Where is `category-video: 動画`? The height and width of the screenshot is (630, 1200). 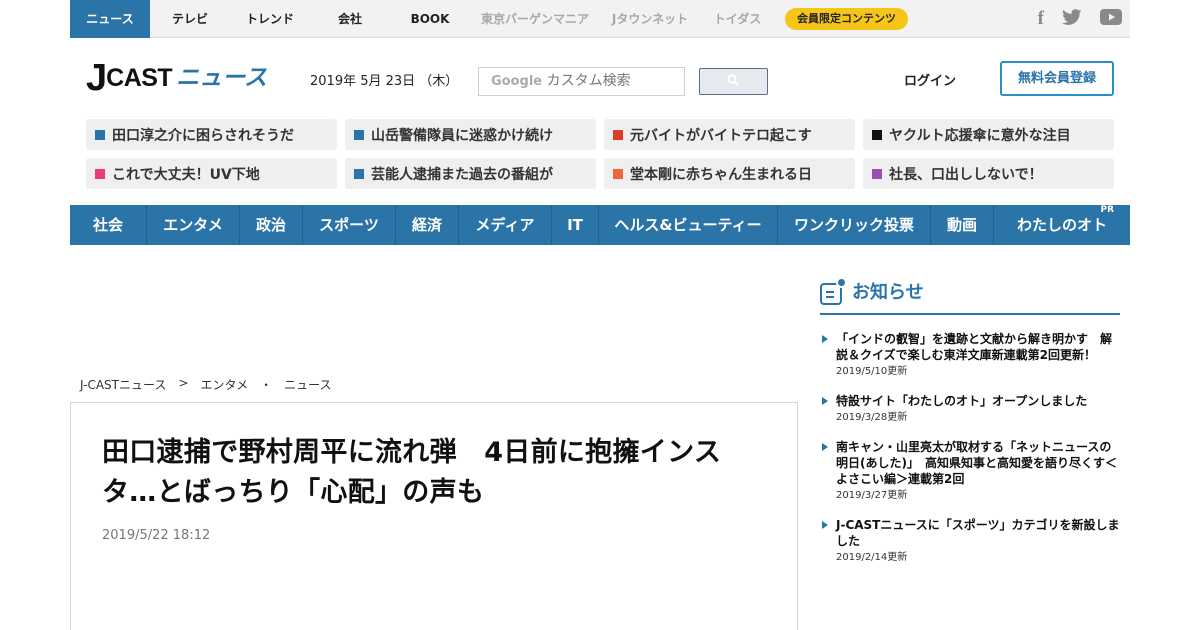
category-video: 動画 is located at coordinates (962, 225).